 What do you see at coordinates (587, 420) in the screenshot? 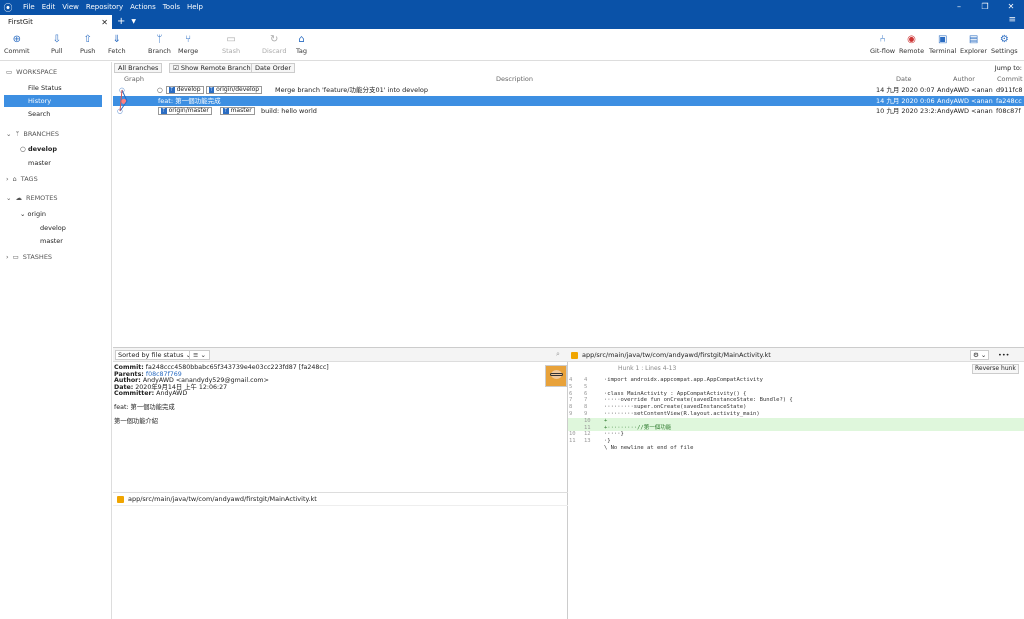
I see `new-line-number: 10` at bounding box center [587, 420].